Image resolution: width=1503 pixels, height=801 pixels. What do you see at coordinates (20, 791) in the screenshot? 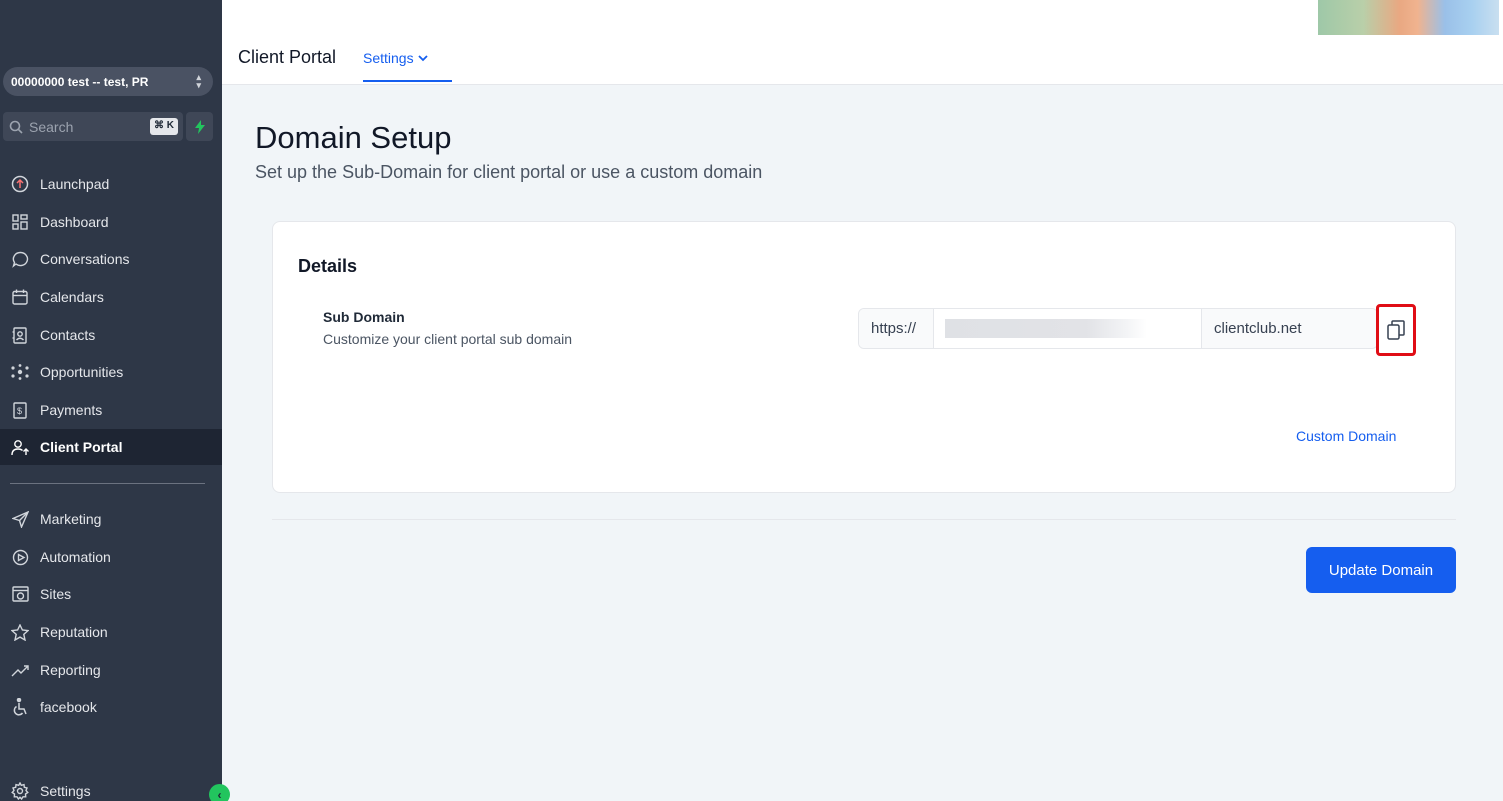
I see `gear-icon` at bounding box center [20, 791].